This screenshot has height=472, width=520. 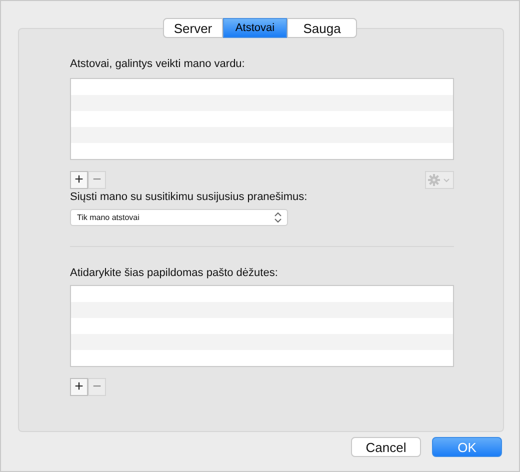 I want to click on mailboxes-label: Atidarykite šias papildomas pašto dėžutes:, so click(x=174, y=274).